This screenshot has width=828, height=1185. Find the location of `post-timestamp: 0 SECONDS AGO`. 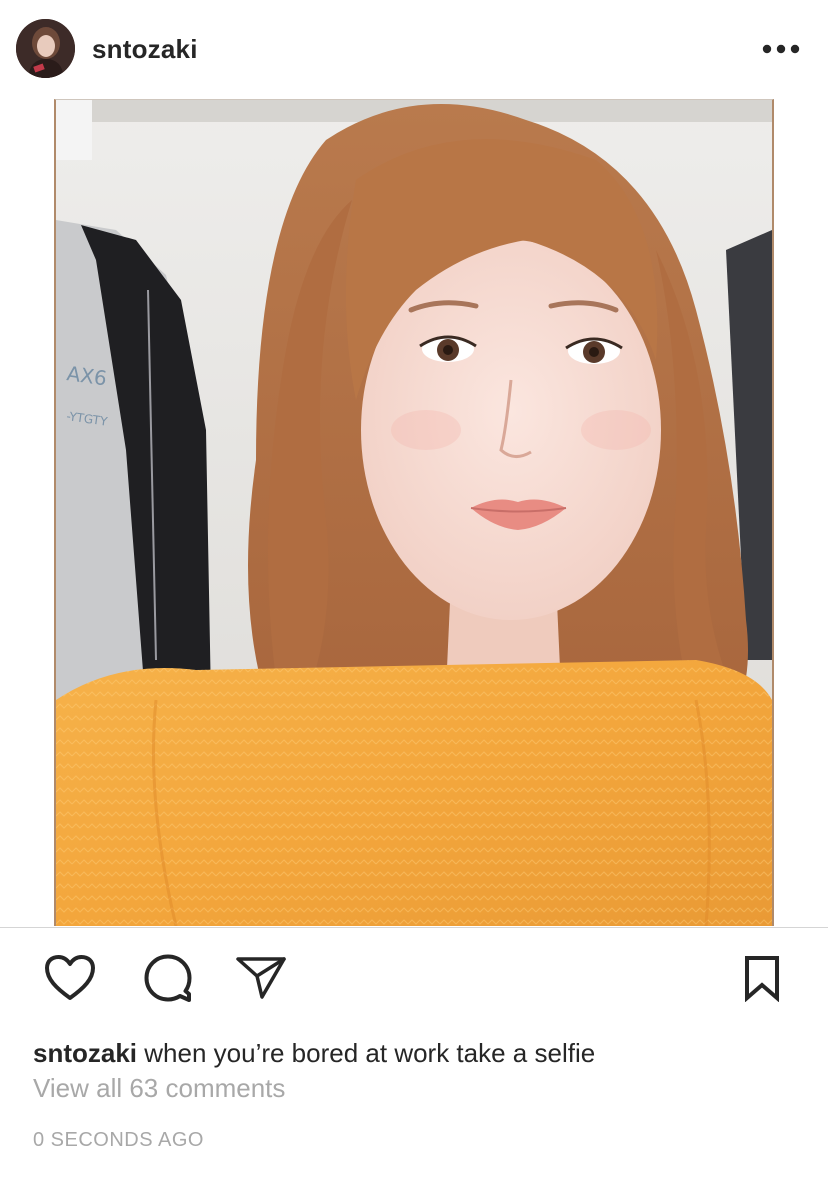

post-timestamp: 0 SECONDS AGO is located at coordinates (118, 1140).